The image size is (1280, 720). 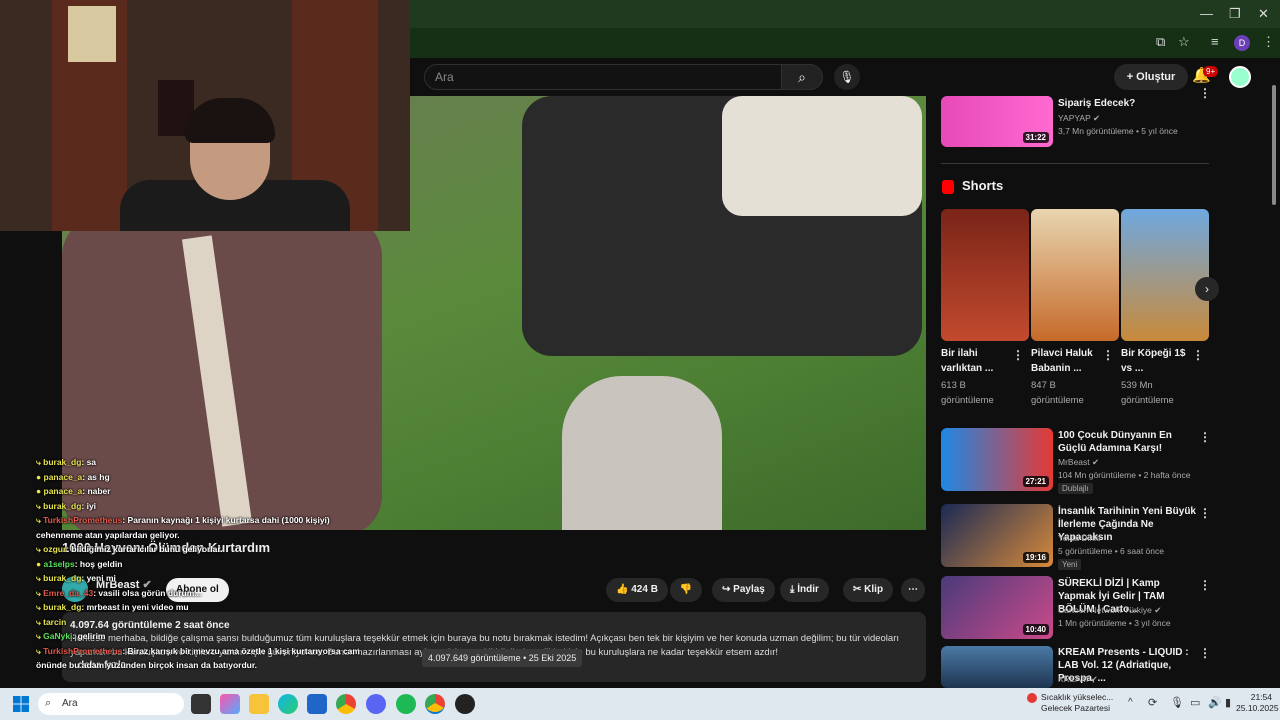 I want to click on chat-message: ⤷ burak_dg: yeni mi, so click(x=246, y=578).